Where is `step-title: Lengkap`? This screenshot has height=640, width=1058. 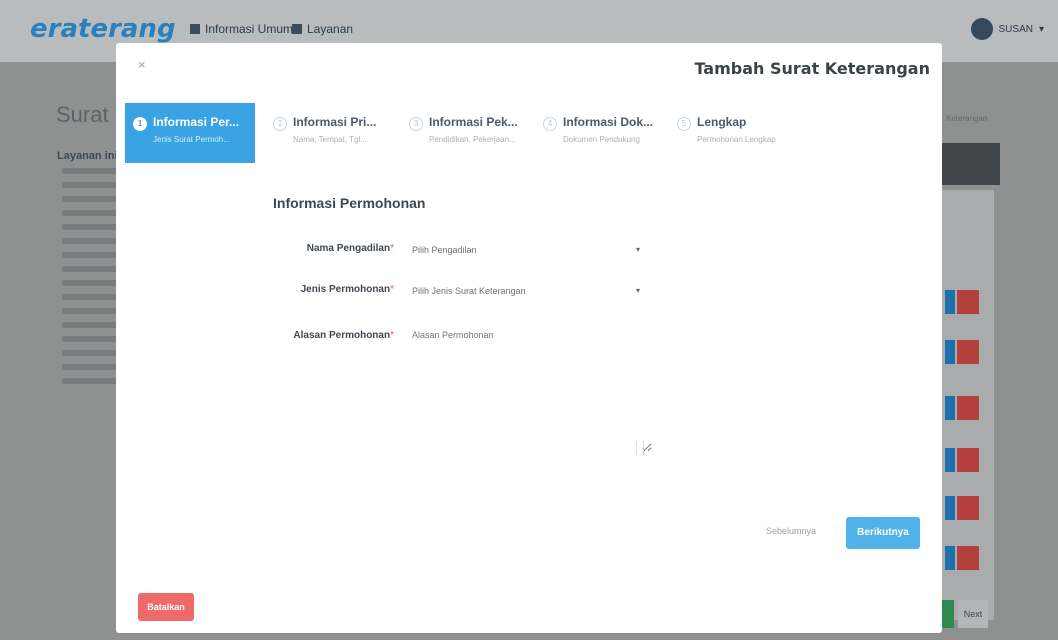
step-title: Lengkap is located at coordinates (722, 122).